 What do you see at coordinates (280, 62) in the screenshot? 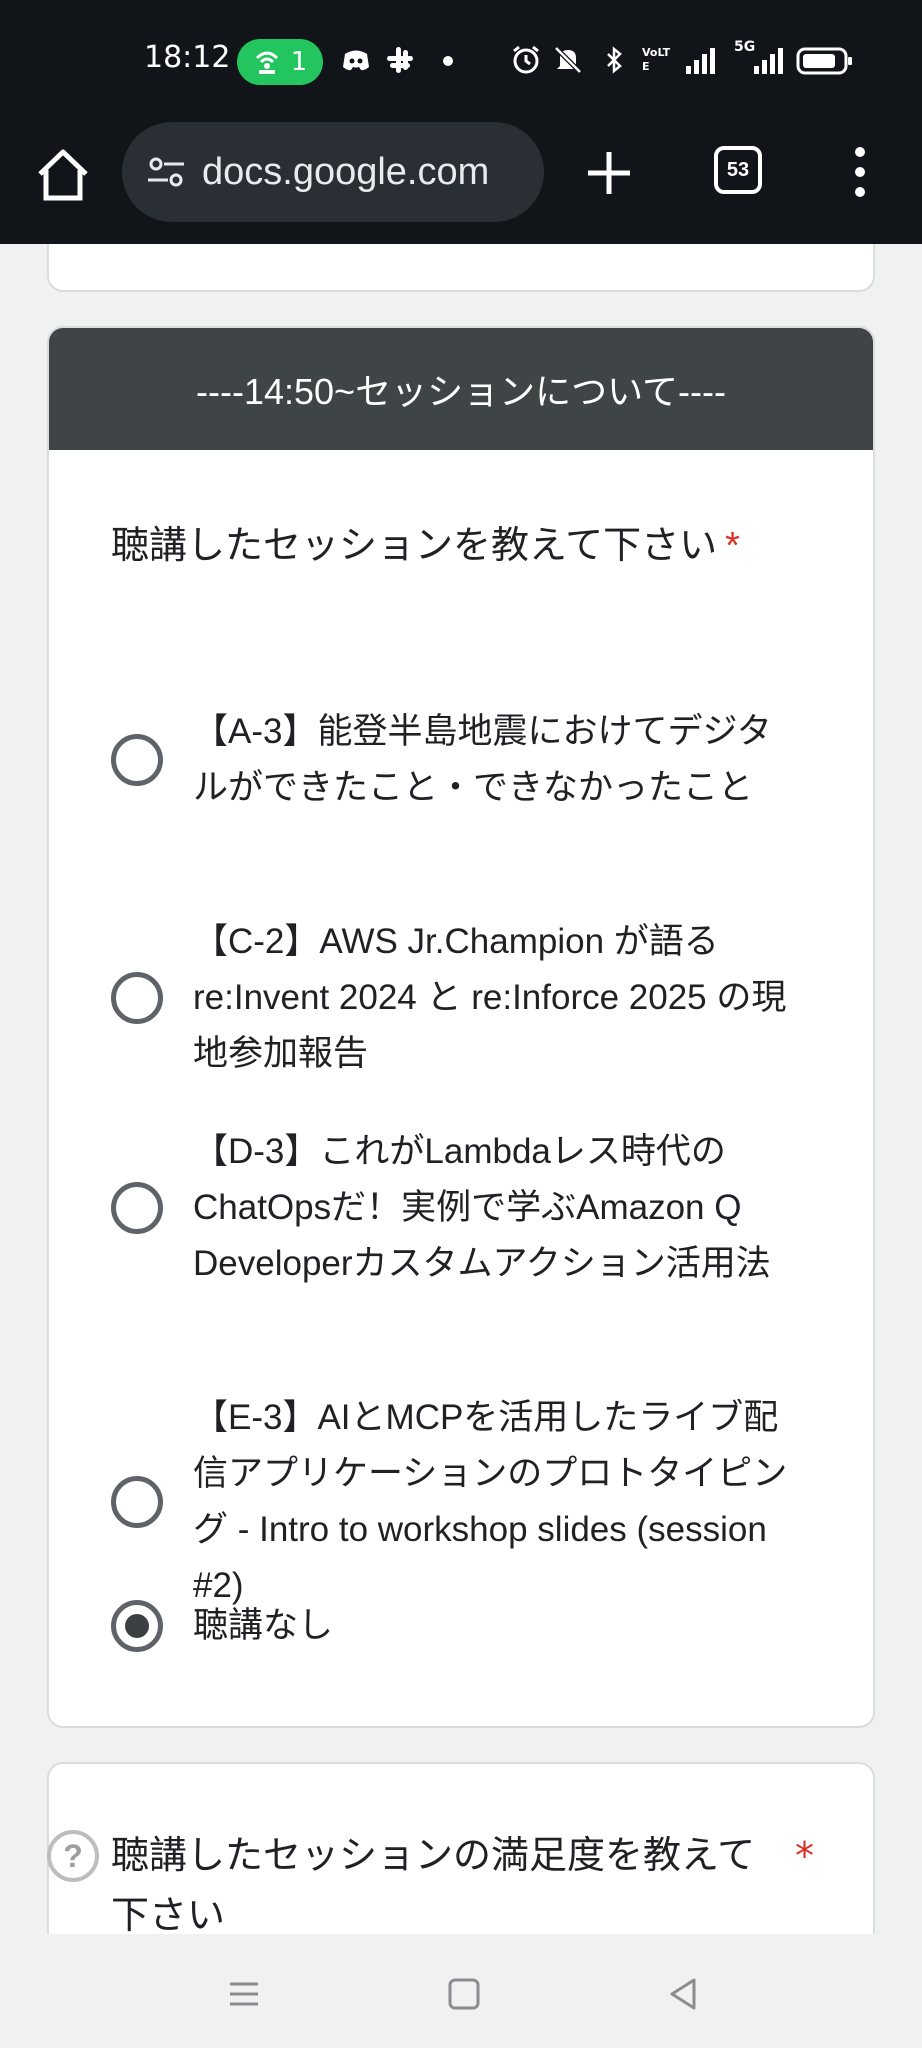
I see `hotspot-indicator: 1` at bounding box center [280, 62].